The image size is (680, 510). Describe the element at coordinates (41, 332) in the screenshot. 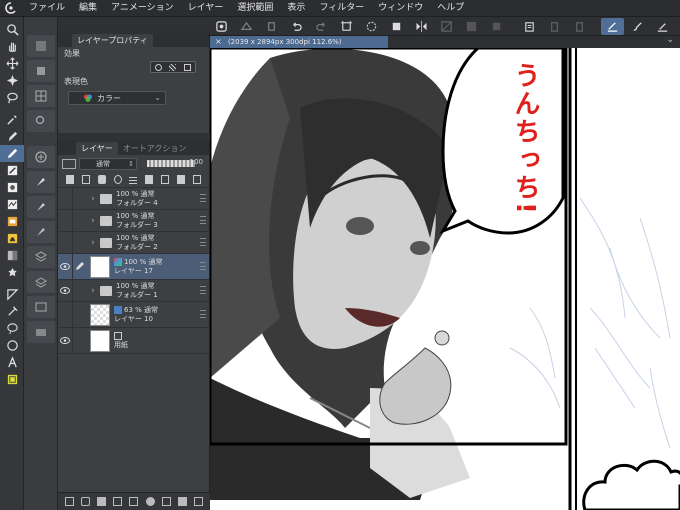

I see `subtool-folder-icon` at that location.